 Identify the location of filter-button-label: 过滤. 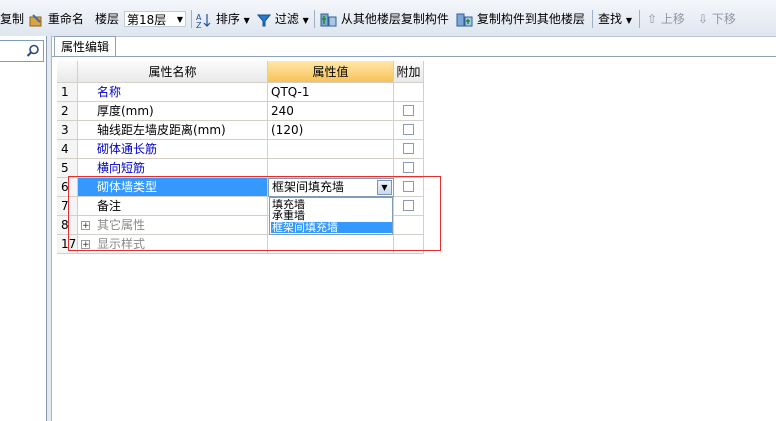
(286, 19).